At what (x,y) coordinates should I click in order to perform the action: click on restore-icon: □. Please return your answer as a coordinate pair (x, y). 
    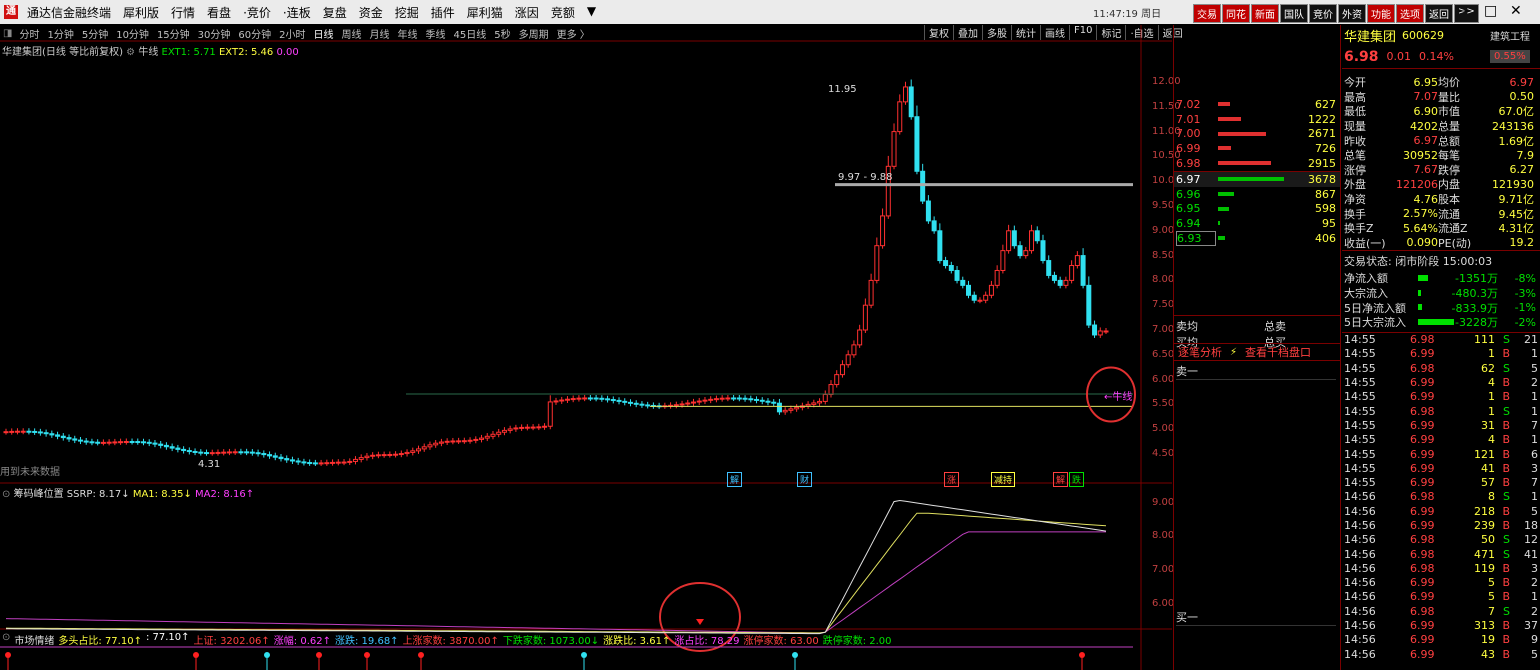
    Looking at the image, I should click on (1490, 11).